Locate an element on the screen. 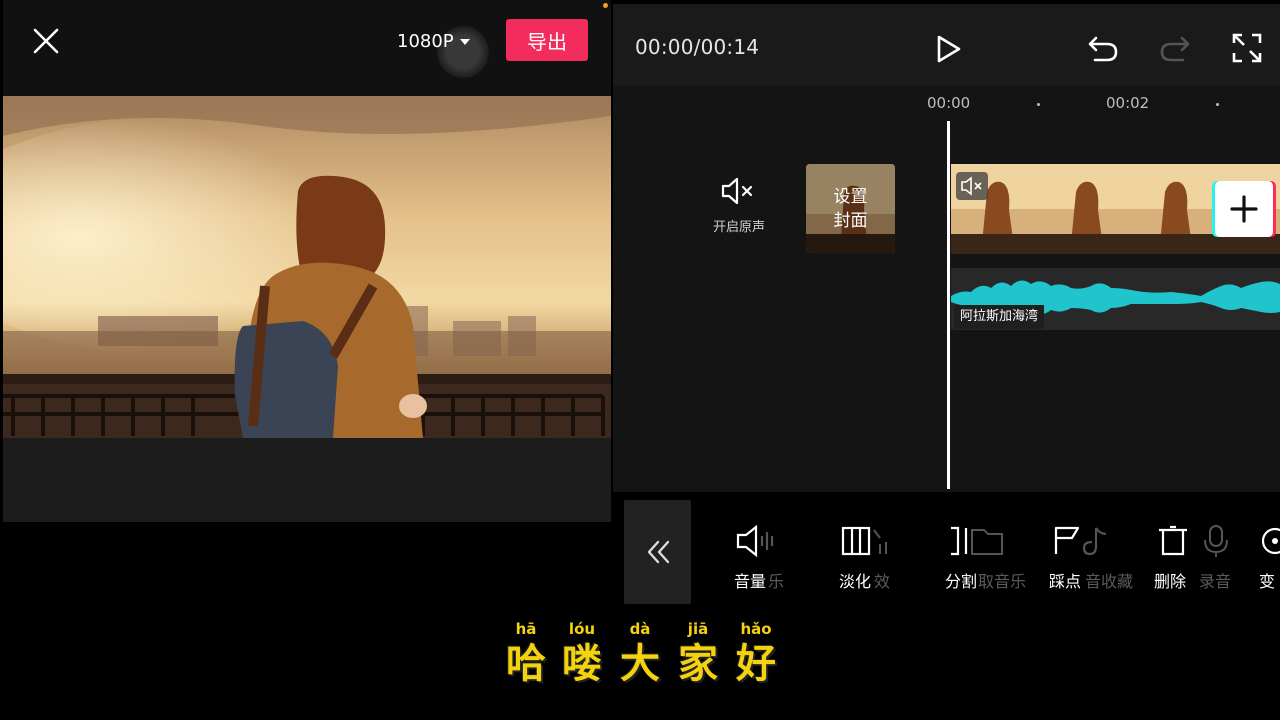 This screenshot has height=720, width=1280. undo-button is located at coordinates (1103, 48).